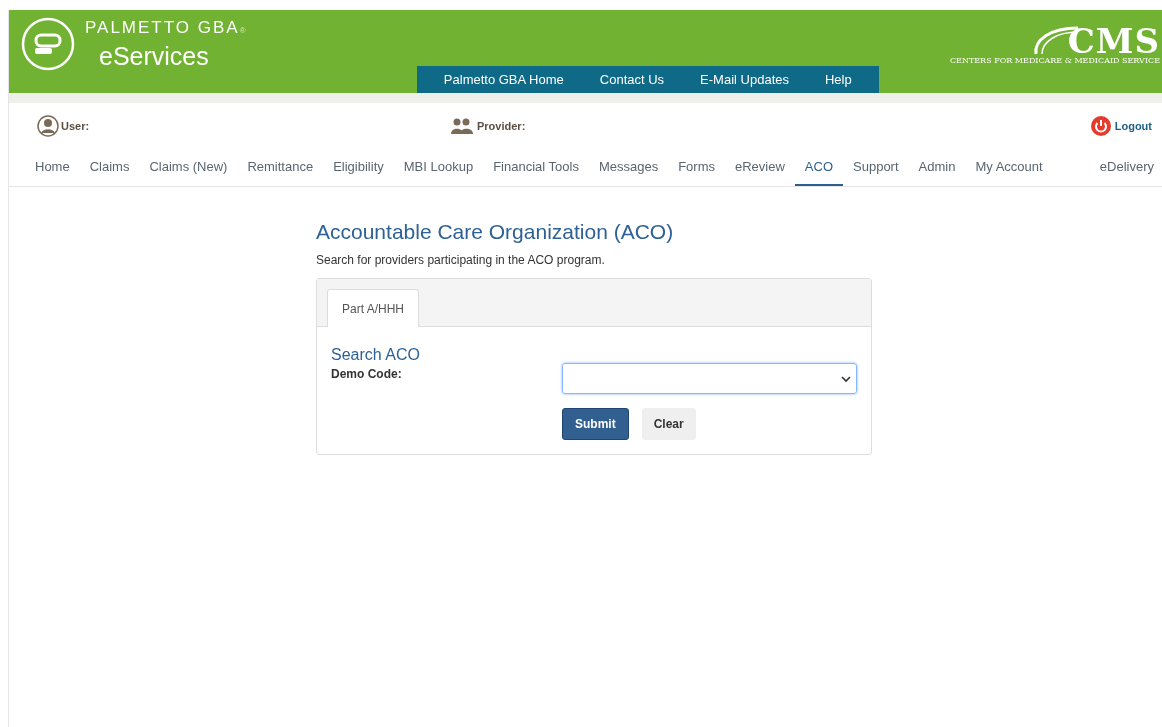 The width and height of the screenshot is (1162, 727). What do you see at coordinates (367, 374) in the screenshot?
I see `field-label: Demo Code:` at bounding box center [367, 374].